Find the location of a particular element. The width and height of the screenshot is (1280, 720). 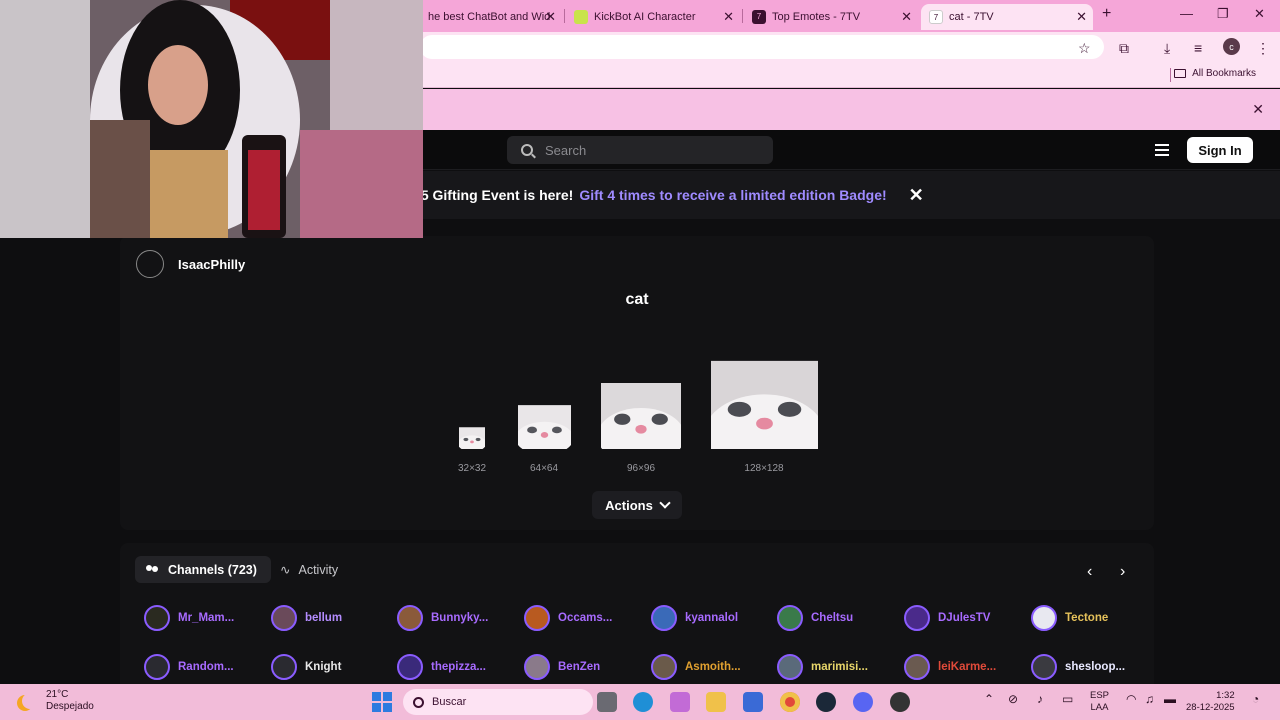

chrome-icon is located at coordinates (790, 702).